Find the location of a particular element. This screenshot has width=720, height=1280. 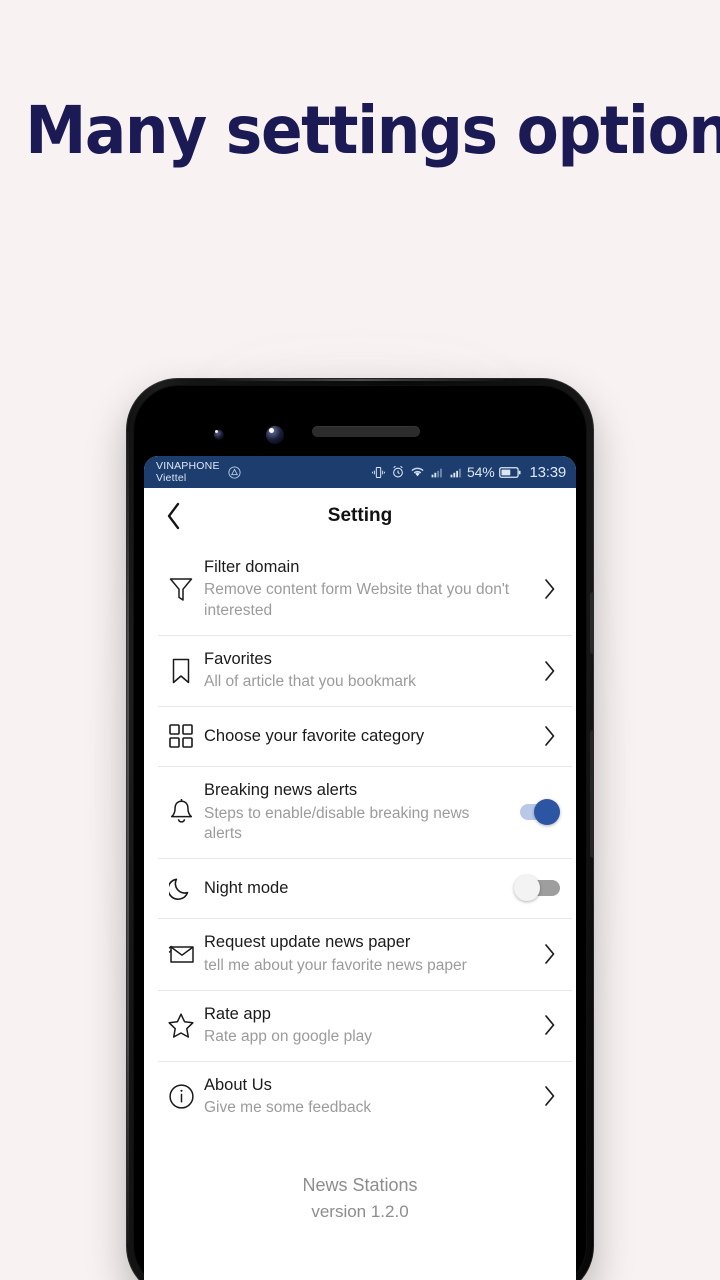

carrier-labels: VINAPHONE Viettel is located at coordinates (188, 472).